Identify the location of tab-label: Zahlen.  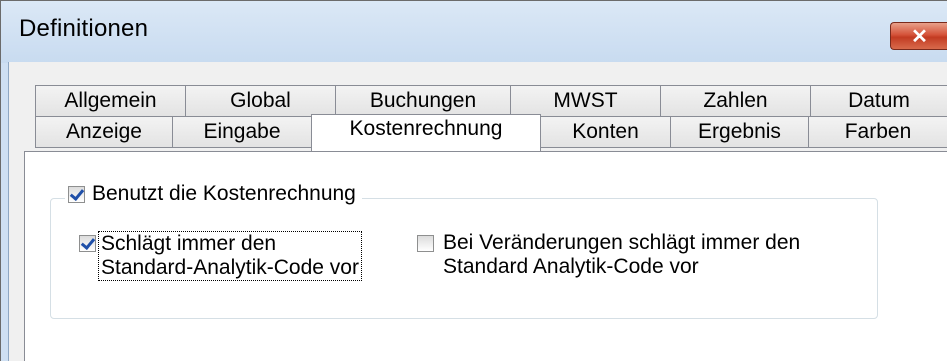
(735, 100).